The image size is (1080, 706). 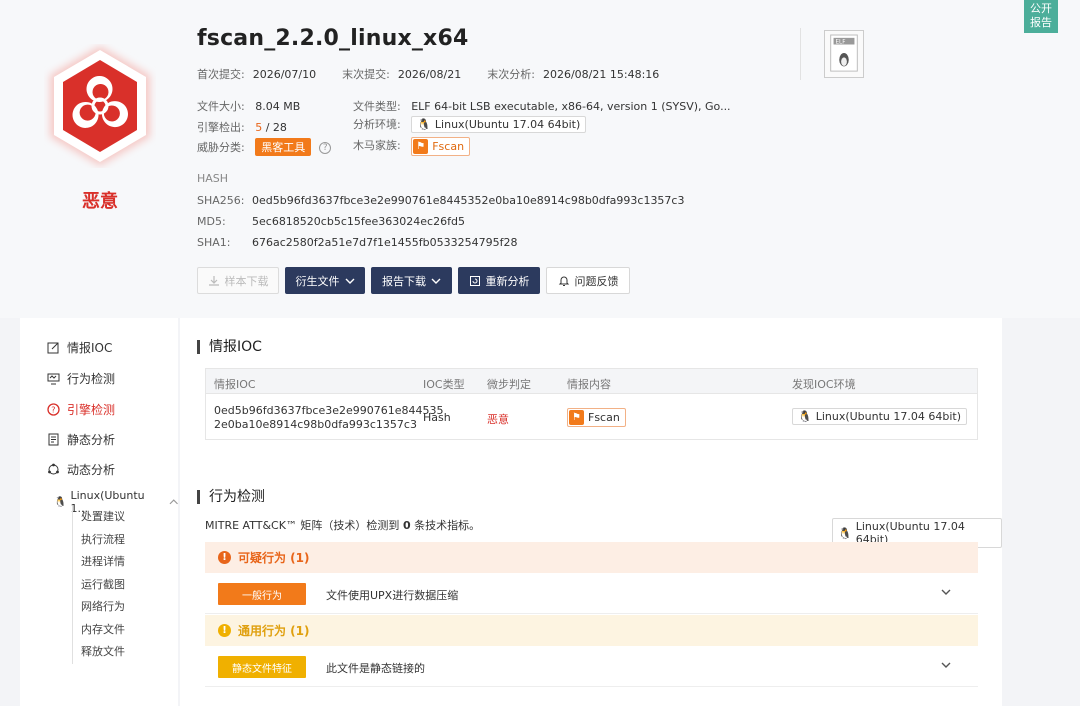 I want to click on ioc-value-line2: 2e0ba10e8914c98b0dfa993c1357c3, so click(x=315, y=424).